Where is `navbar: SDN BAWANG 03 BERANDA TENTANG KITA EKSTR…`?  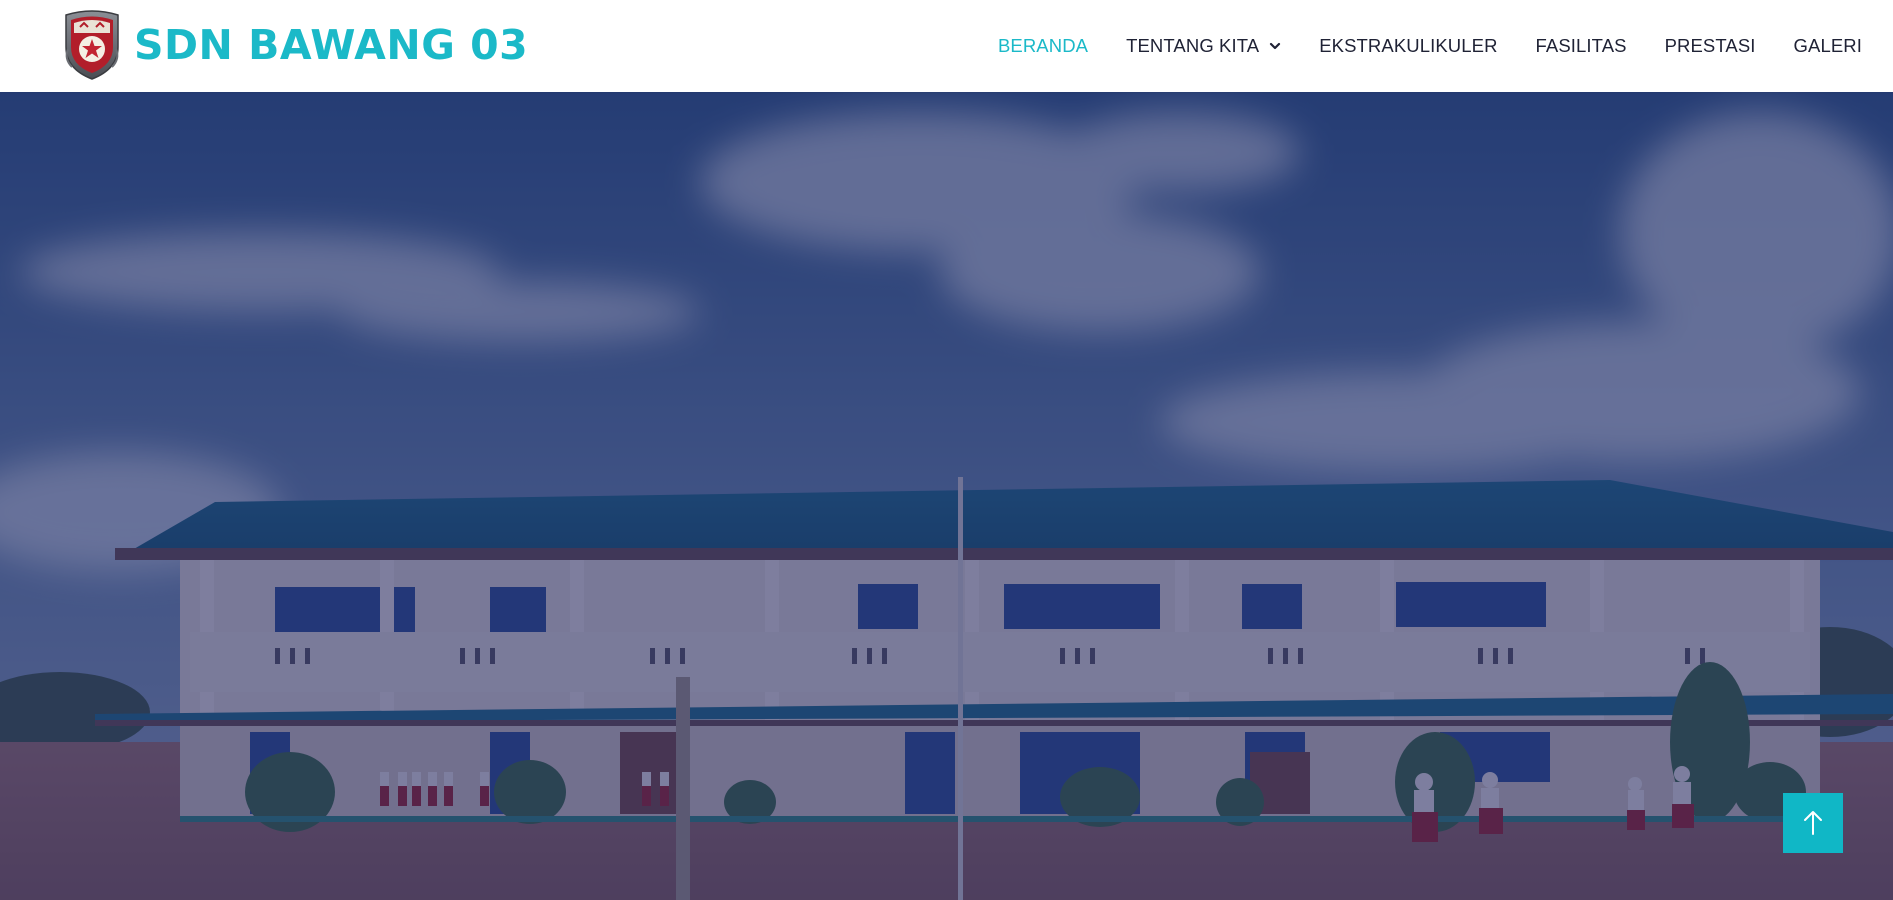
navbar: SDN BAWANG 03 BERANDA TENTANG KITA EKSTR… is located at coordinates (946, 46).